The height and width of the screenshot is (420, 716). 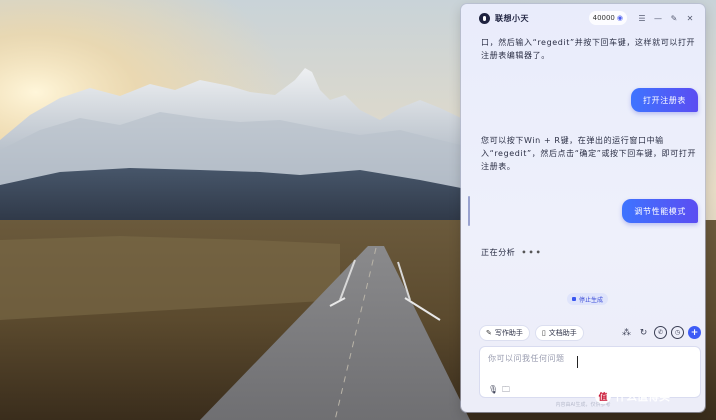 What do you see at coordinates (643, 332) in the screenshot?
I see `refresh-icon: ↻` at bounding box center [643, 332].